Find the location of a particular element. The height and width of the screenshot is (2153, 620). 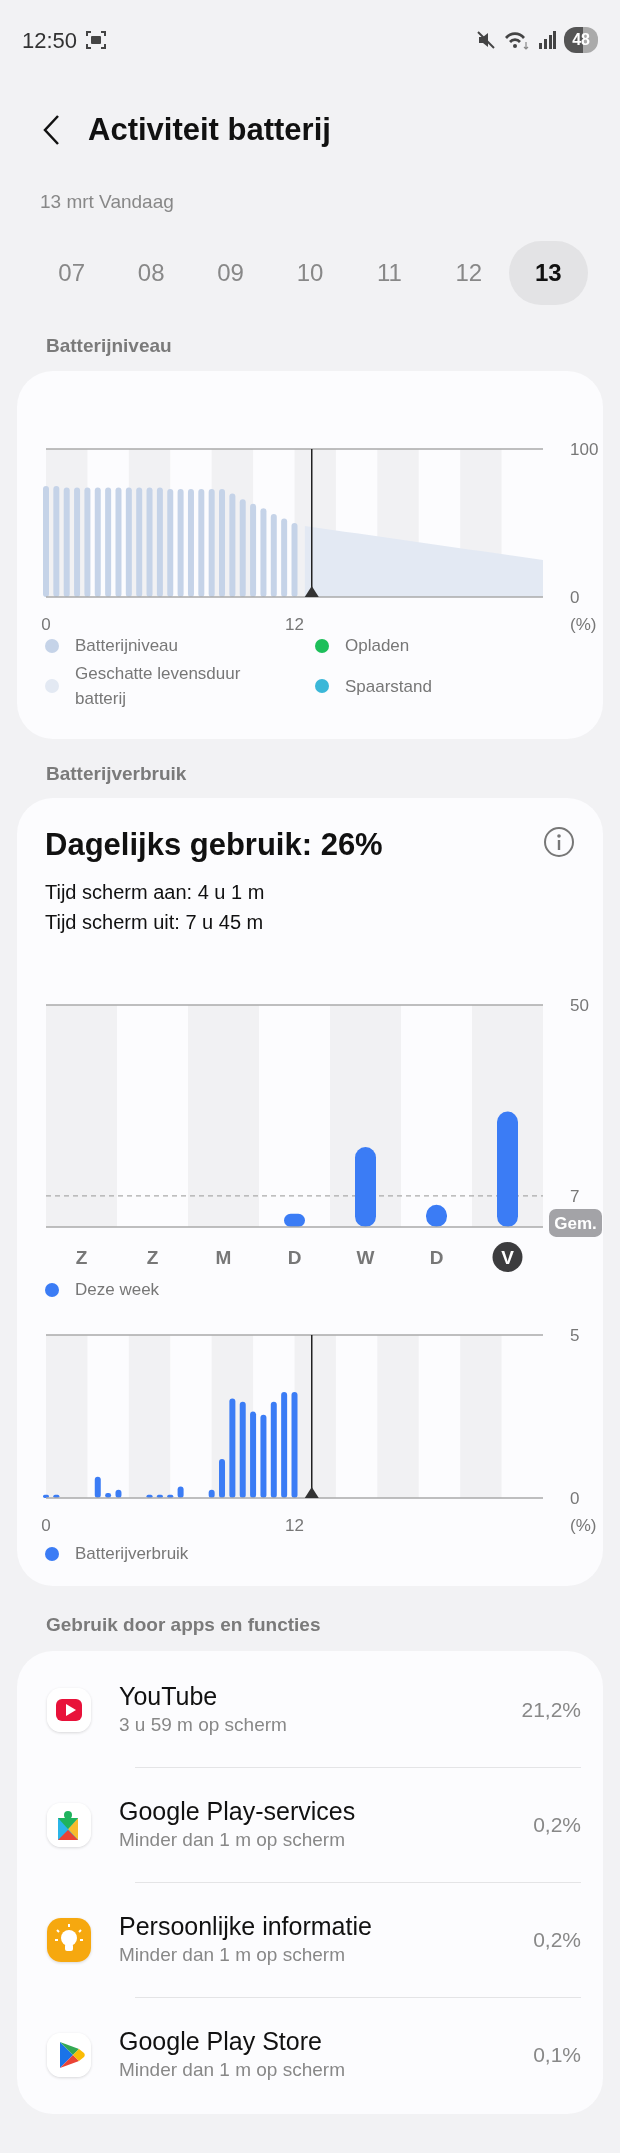

signal-icon is located at coordinates (547, 40).